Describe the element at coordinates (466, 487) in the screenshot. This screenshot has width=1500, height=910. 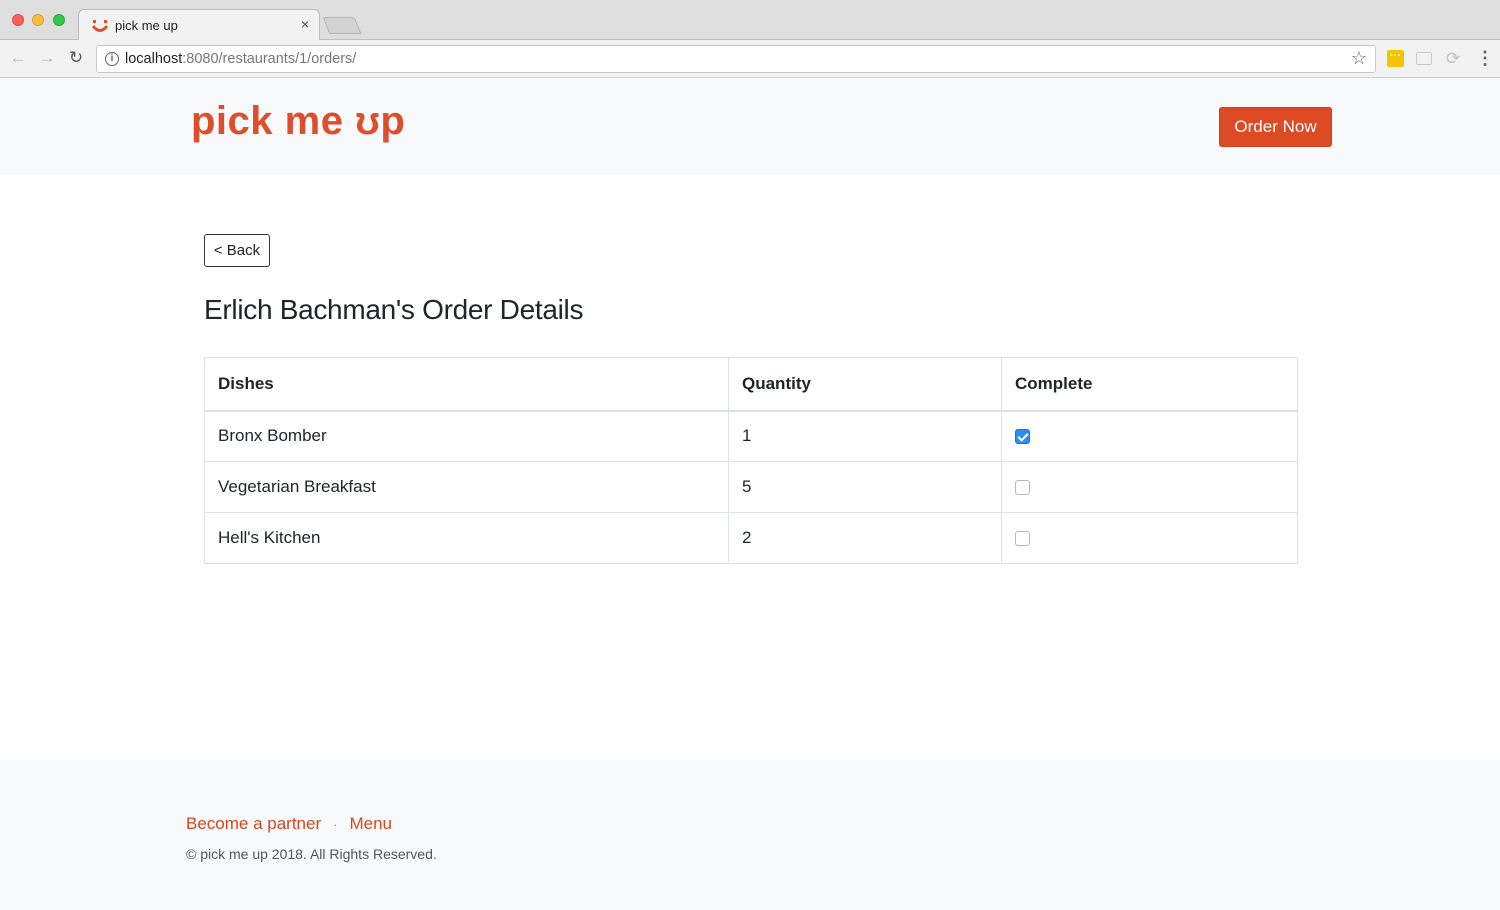
I see `dish-cell: Vegetarian Breakfast` at that location.